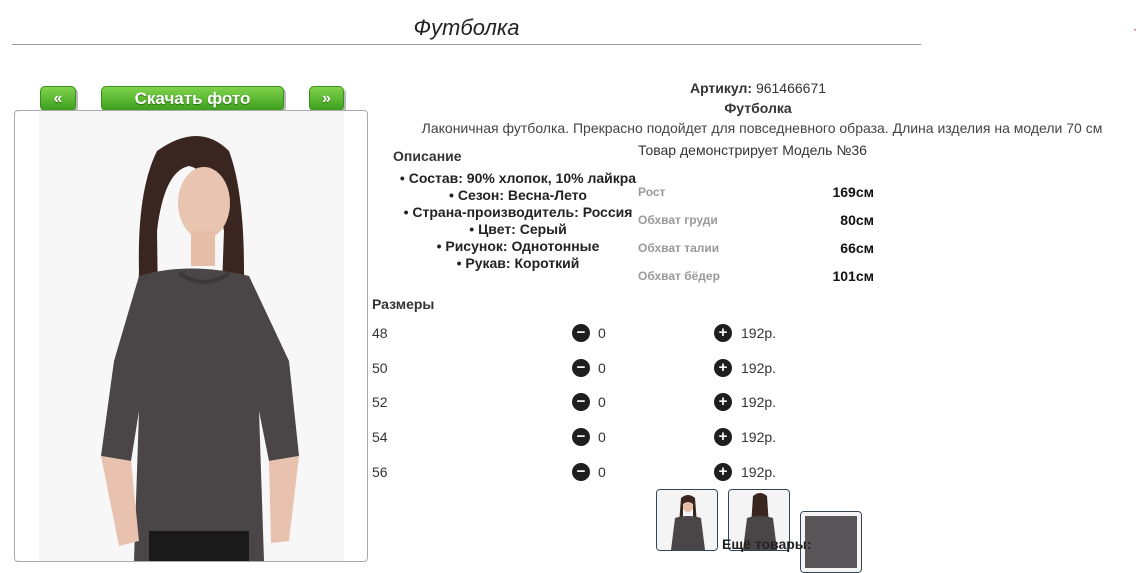 This screenshot has height=573, width=1139. Describe the element at coordinates (518, 178) in the screenshot. I see `list-item: Состав: 90% хлопок, 10% лайкра` at that location.